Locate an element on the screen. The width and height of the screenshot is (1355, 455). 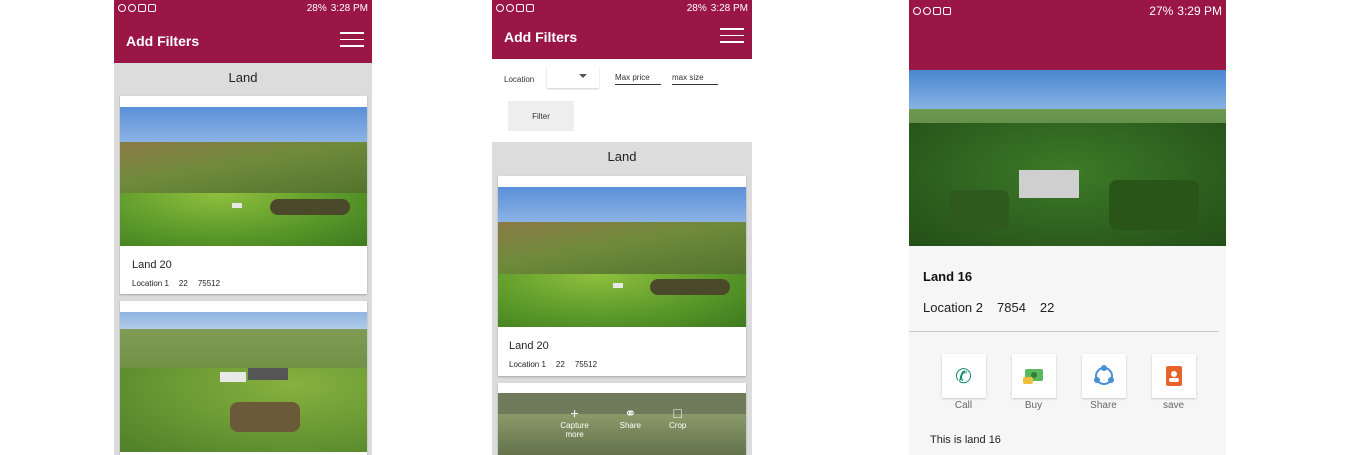
share-icon: ⚭ is located at coordinates (630, 413).